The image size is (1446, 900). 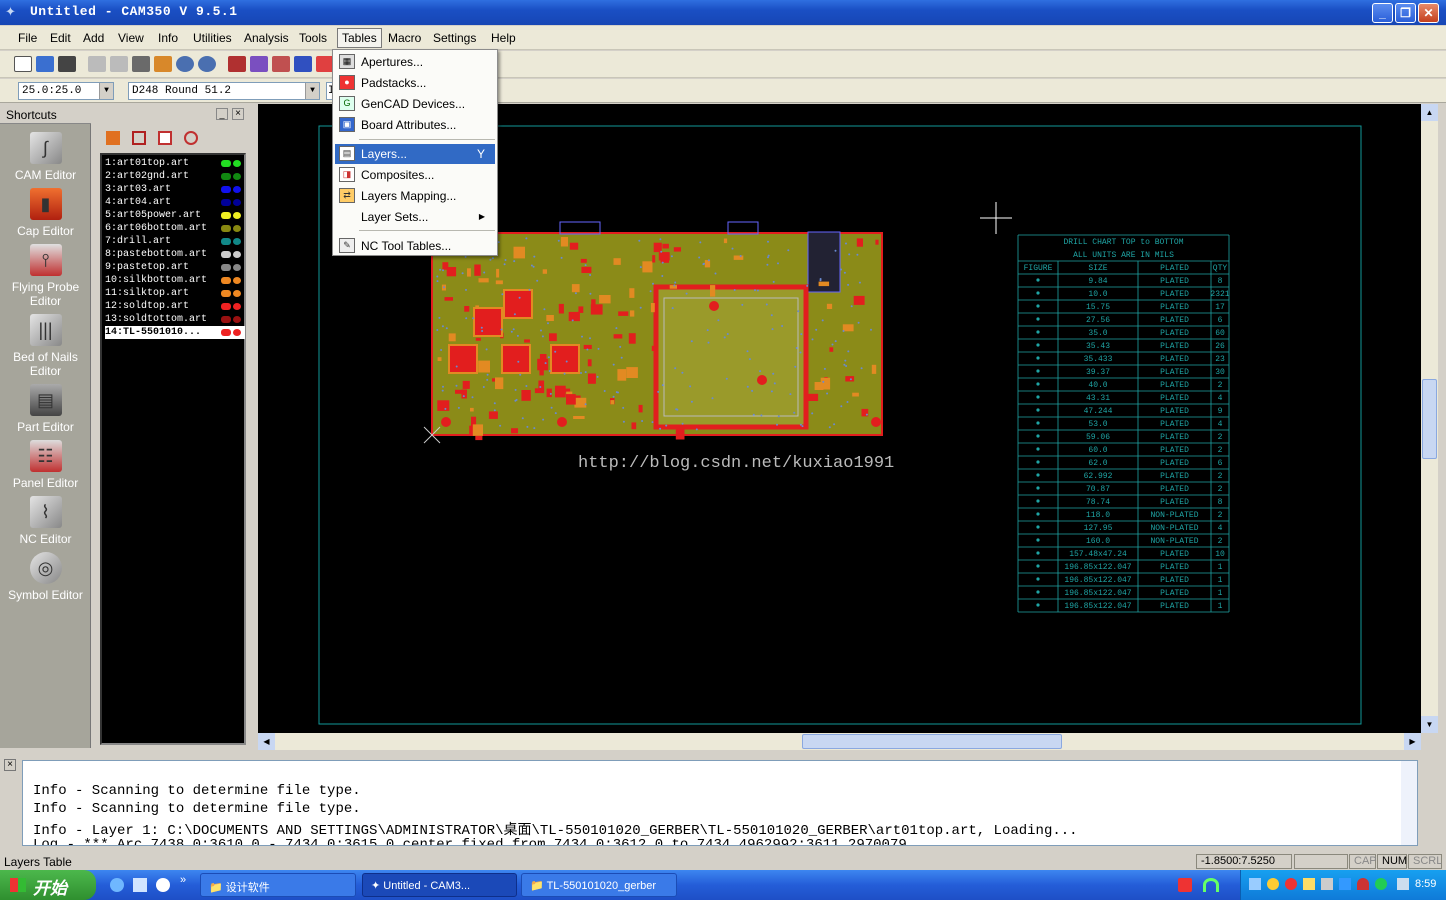 I want to click on tray-monitor-icon, so click(x=1327, y=884).